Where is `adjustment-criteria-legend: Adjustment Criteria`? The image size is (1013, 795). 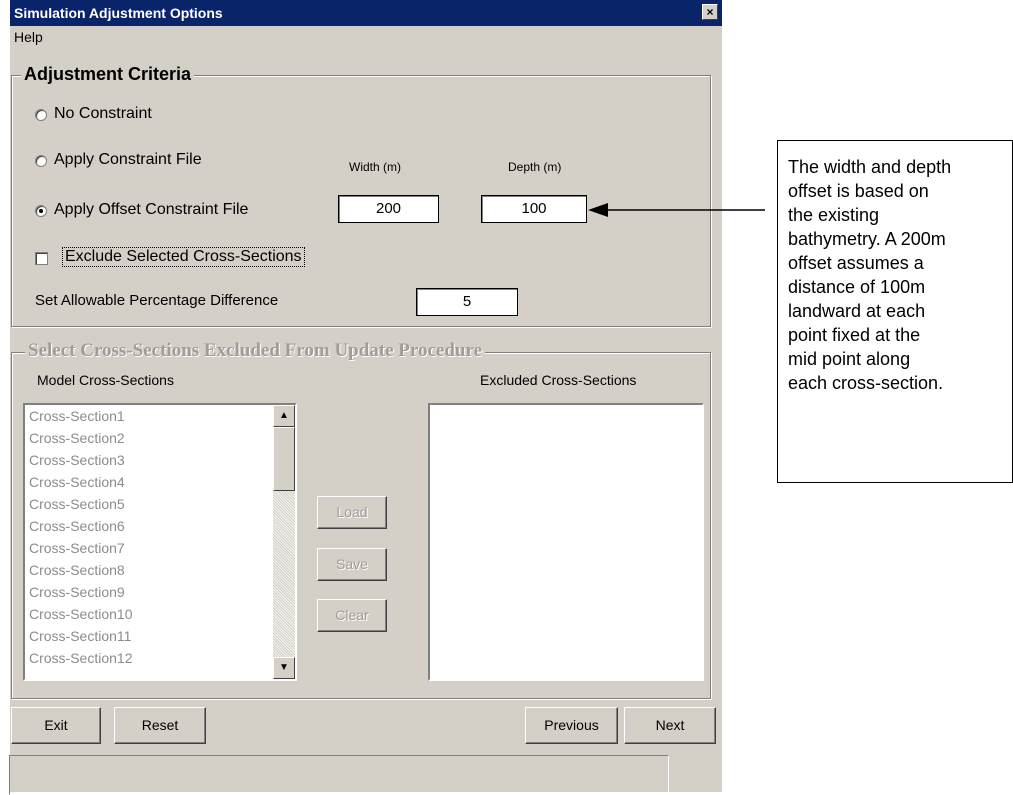
adjustment-criteria-legend: Adjustment Criteria is located at coordinates (108, 74).